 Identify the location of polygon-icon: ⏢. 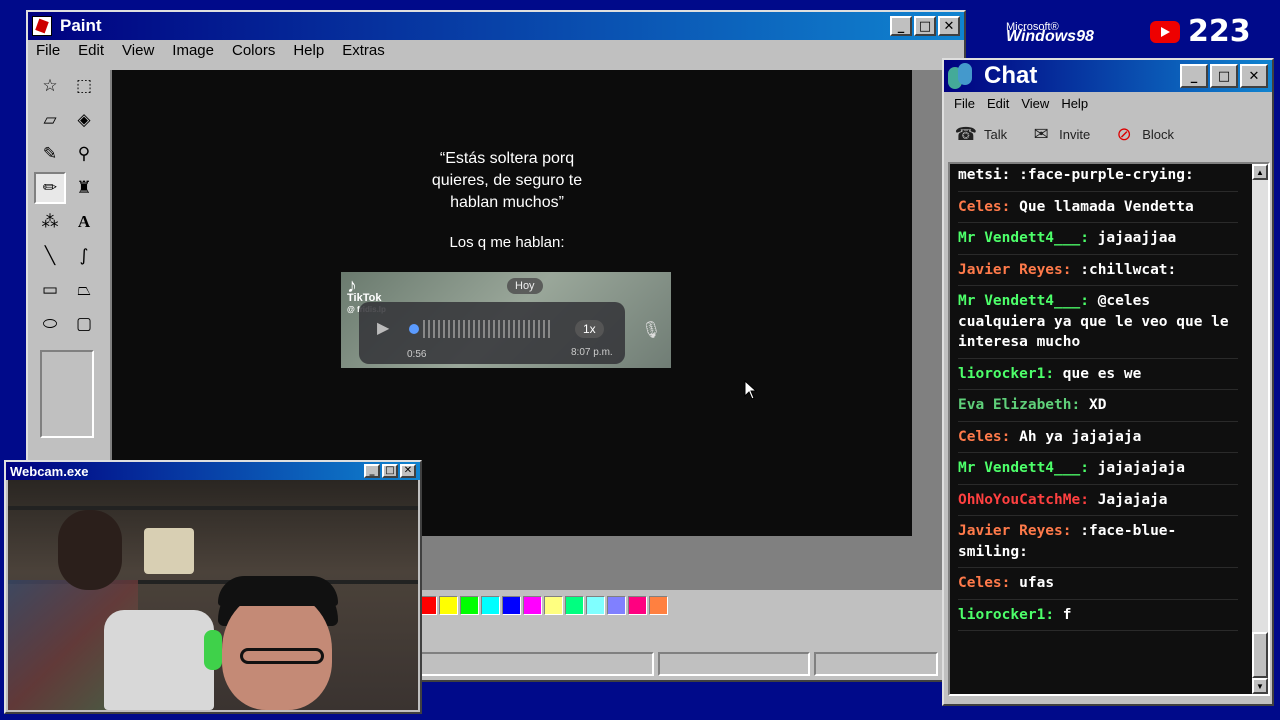
(84, 290).